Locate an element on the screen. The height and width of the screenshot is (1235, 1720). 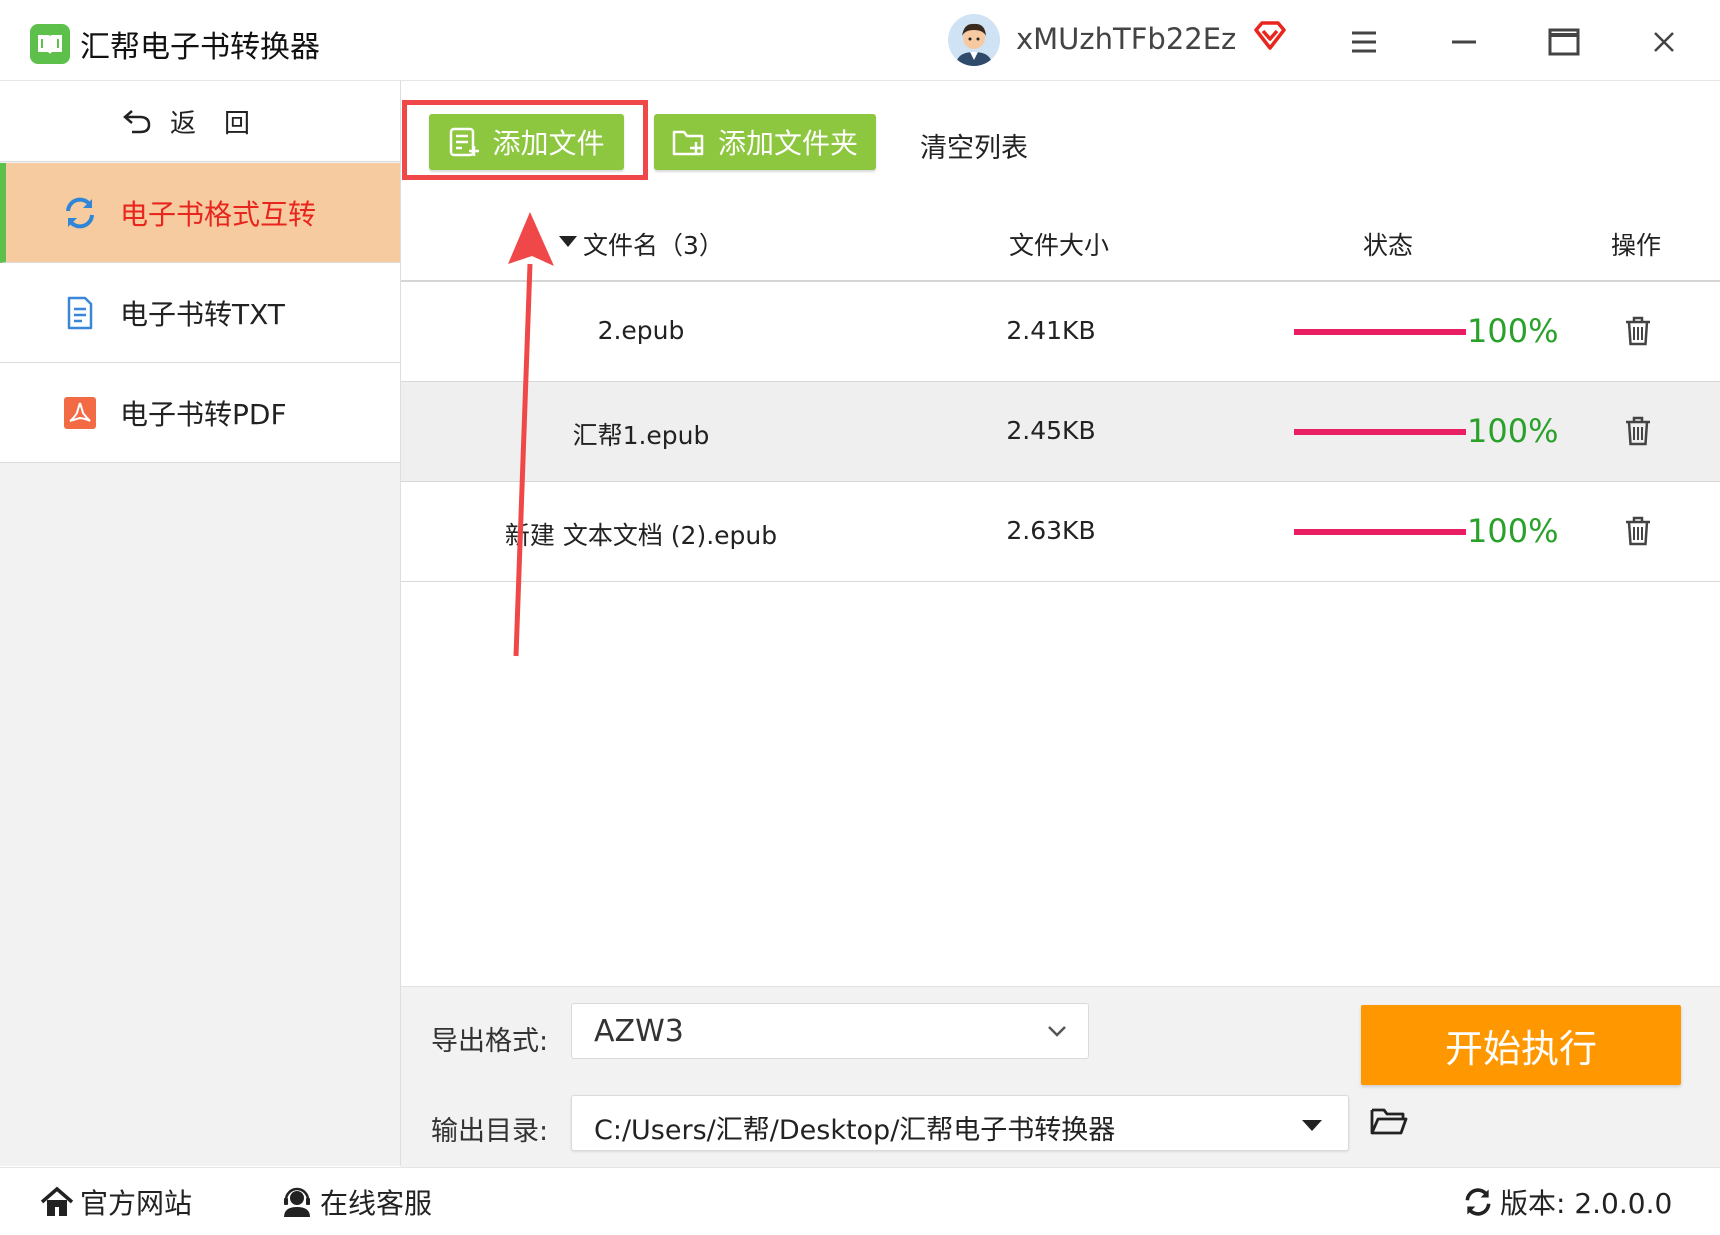
table-row: 汇帮1.epub 2.45KB 100% is located at coordinates (1060, 432).